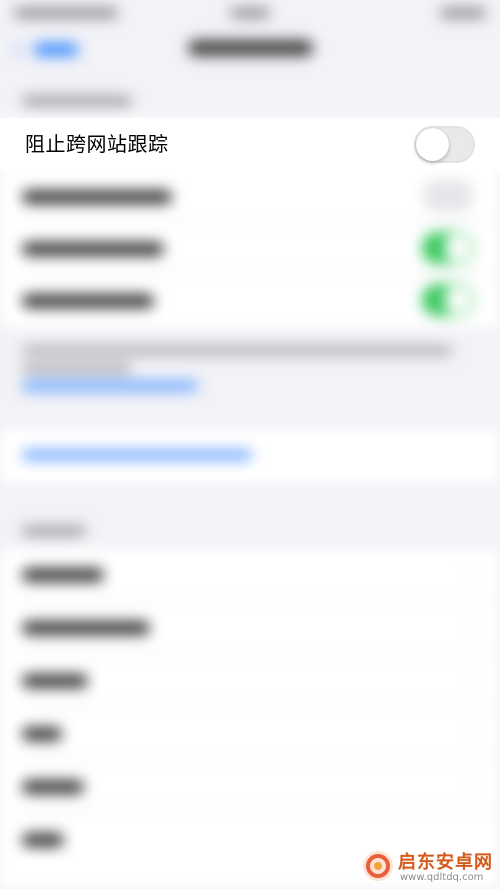 The image size is (500, 889). Describe the element at coordinates (54, 531) in the screenshot. I see `section-header-settings` at that location.